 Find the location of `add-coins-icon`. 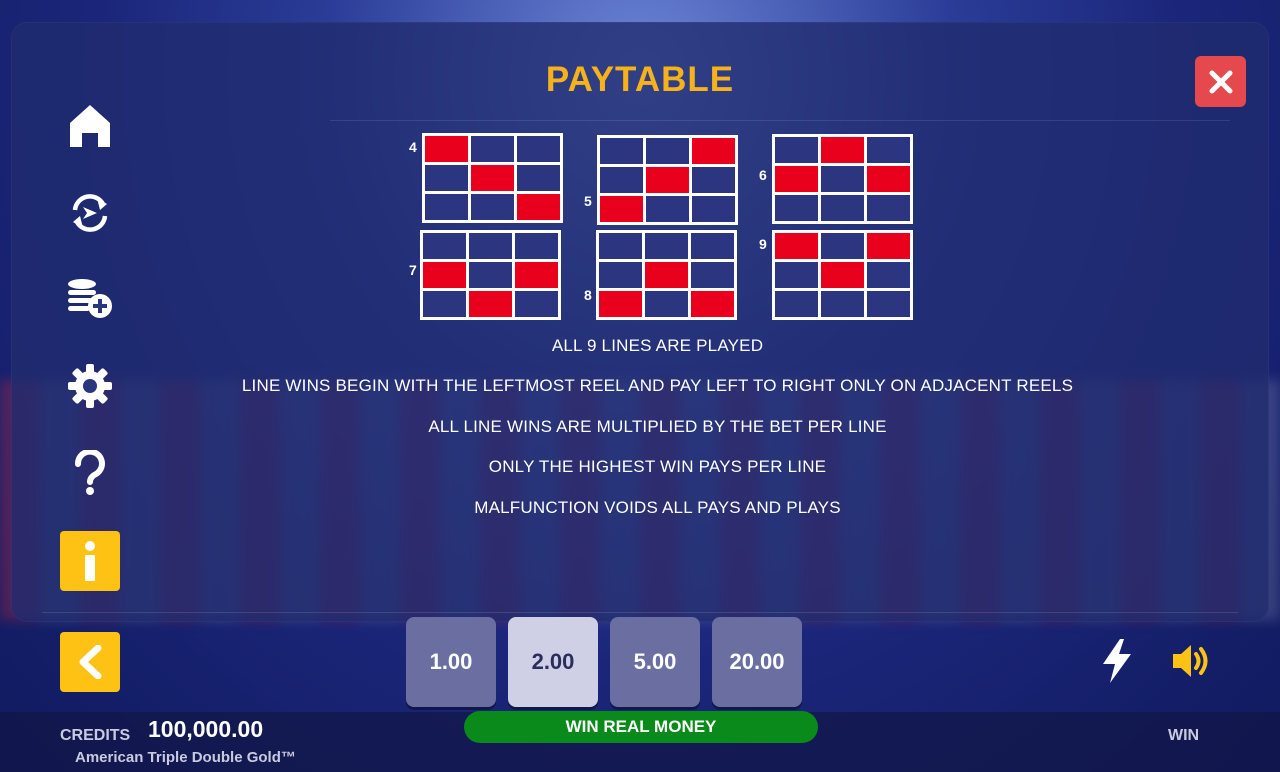

add-coins-icon is located at coordinates (90, 298).